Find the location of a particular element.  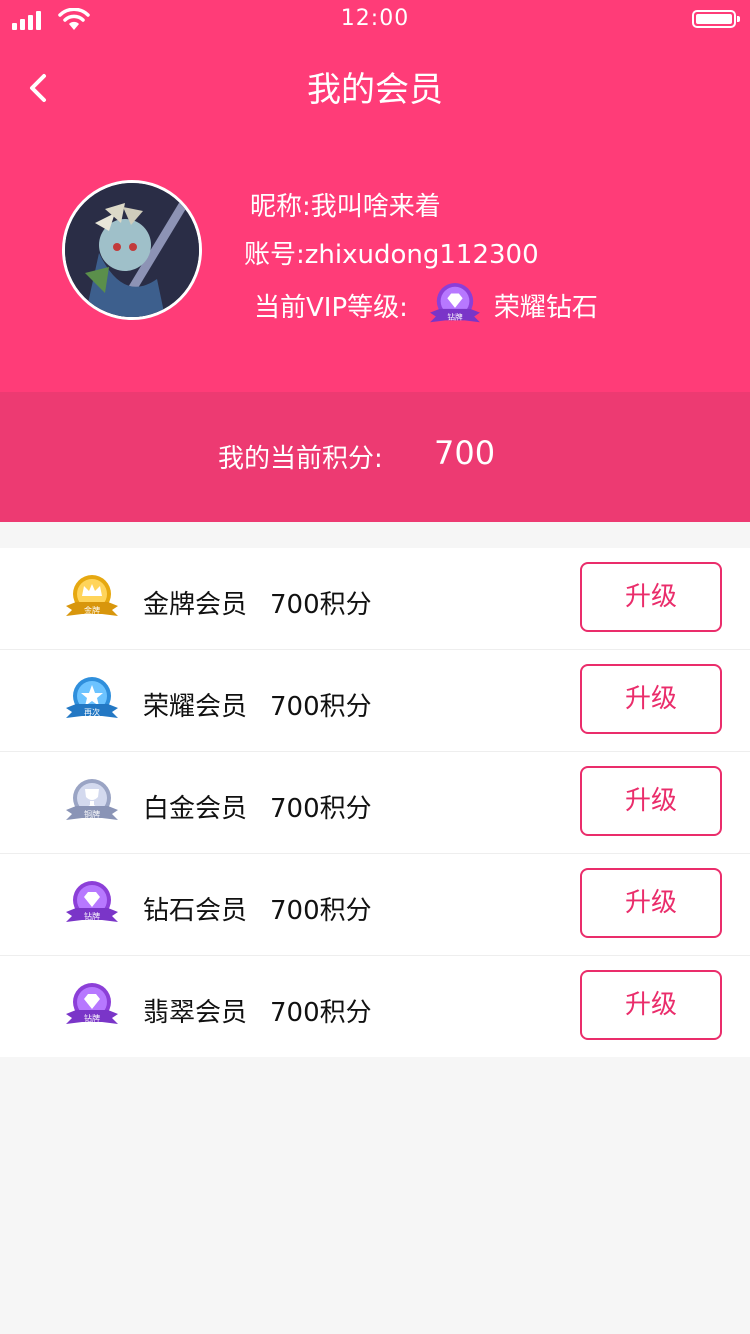

battery-icon is located at coordinates (716, 19).